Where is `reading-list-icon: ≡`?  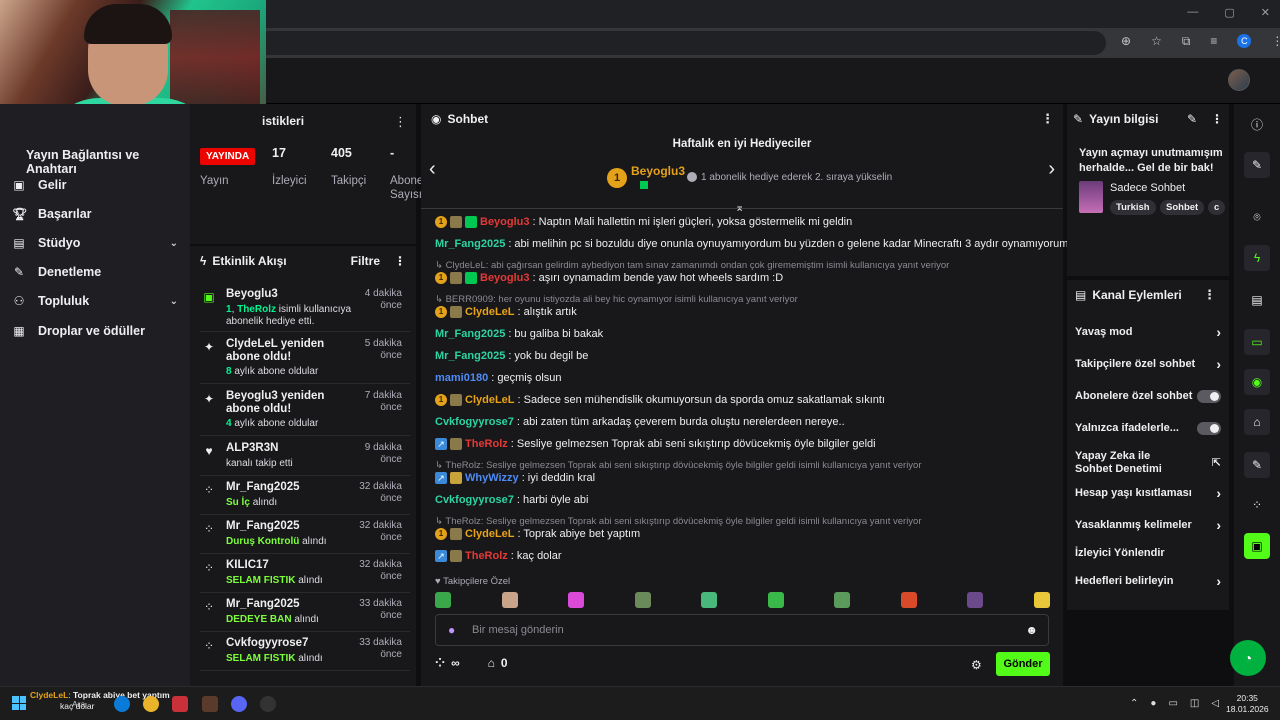
reading-list-icon: ≡ is located at coordinates (1213, 41).